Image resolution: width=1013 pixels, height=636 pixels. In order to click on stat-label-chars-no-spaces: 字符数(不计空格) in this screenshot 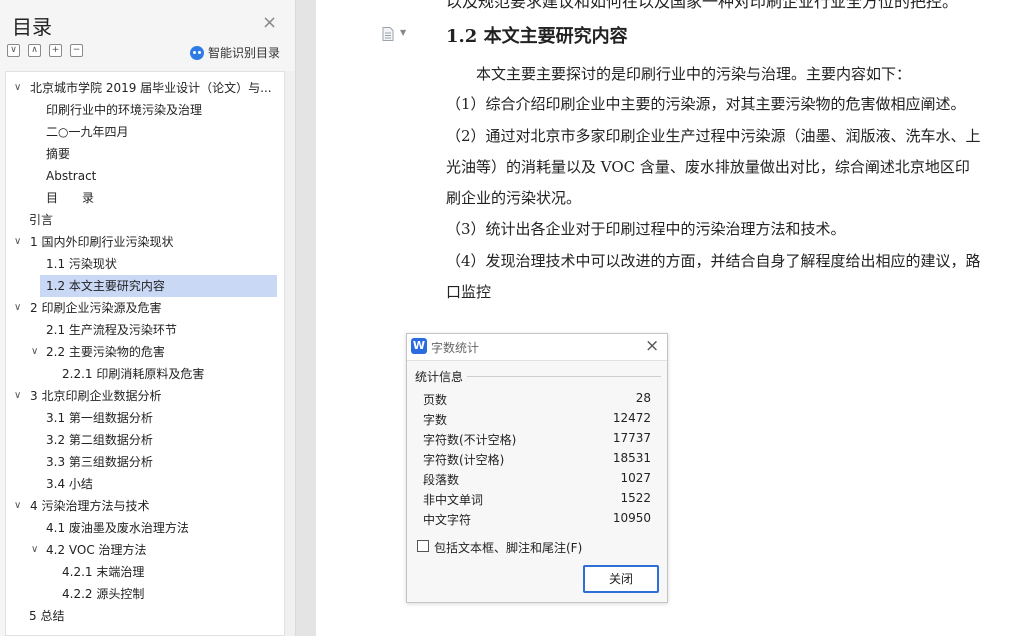, I will do `click(470, 440)`.